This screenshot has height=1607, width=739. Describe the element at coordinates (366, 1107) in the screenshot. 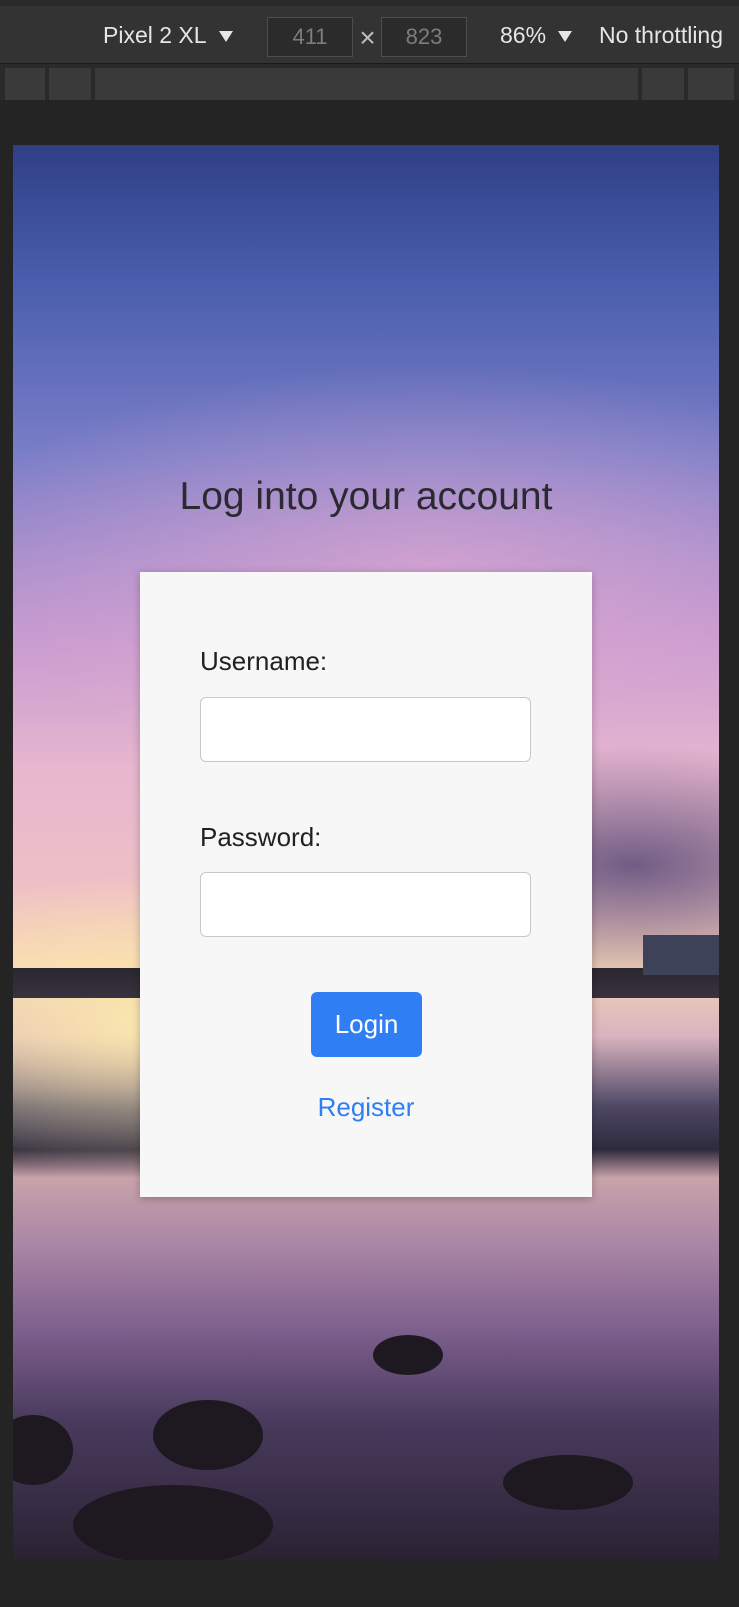

I see `register-link: Register` at that location.